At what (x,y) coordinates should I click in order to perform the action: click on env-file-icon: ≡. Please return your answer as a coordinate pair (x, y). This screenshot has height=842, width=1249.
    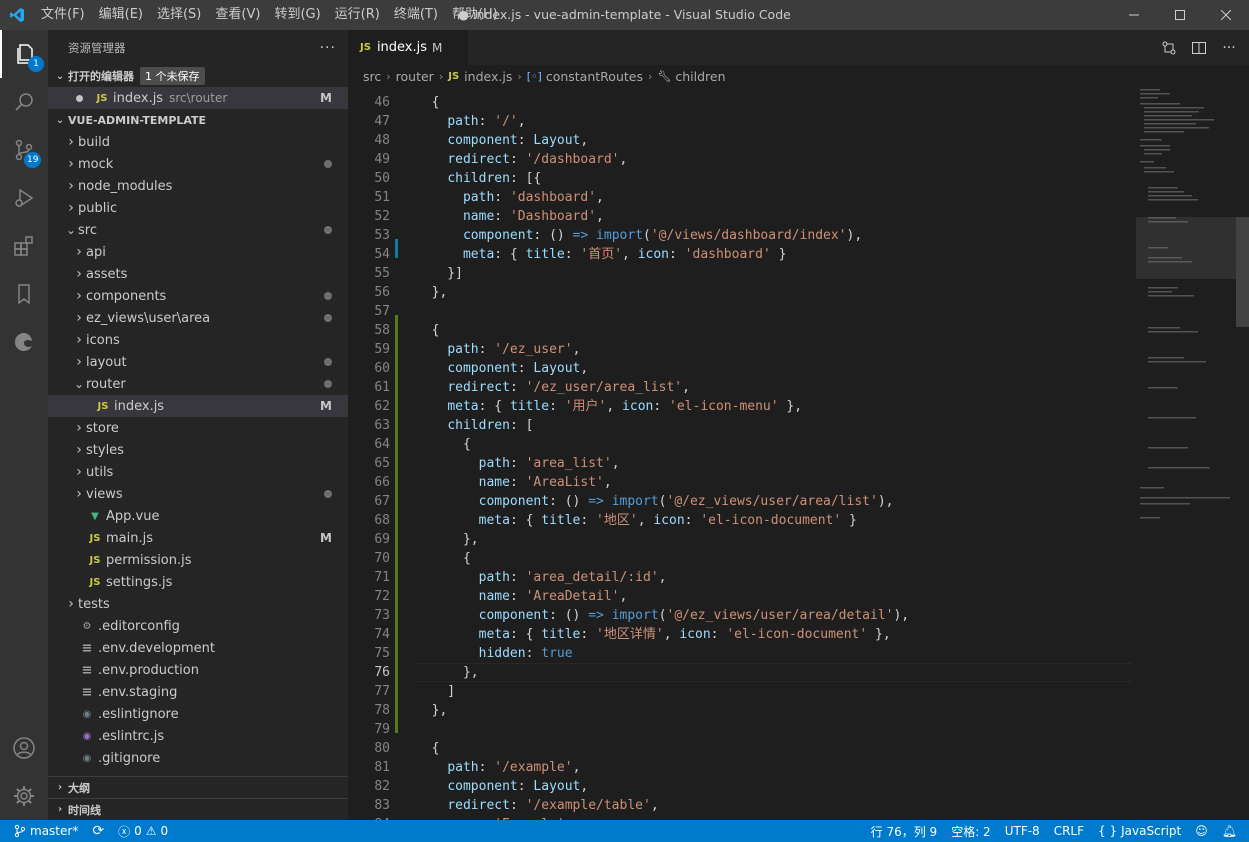
    Looking at the image, I should click on (87, 648).